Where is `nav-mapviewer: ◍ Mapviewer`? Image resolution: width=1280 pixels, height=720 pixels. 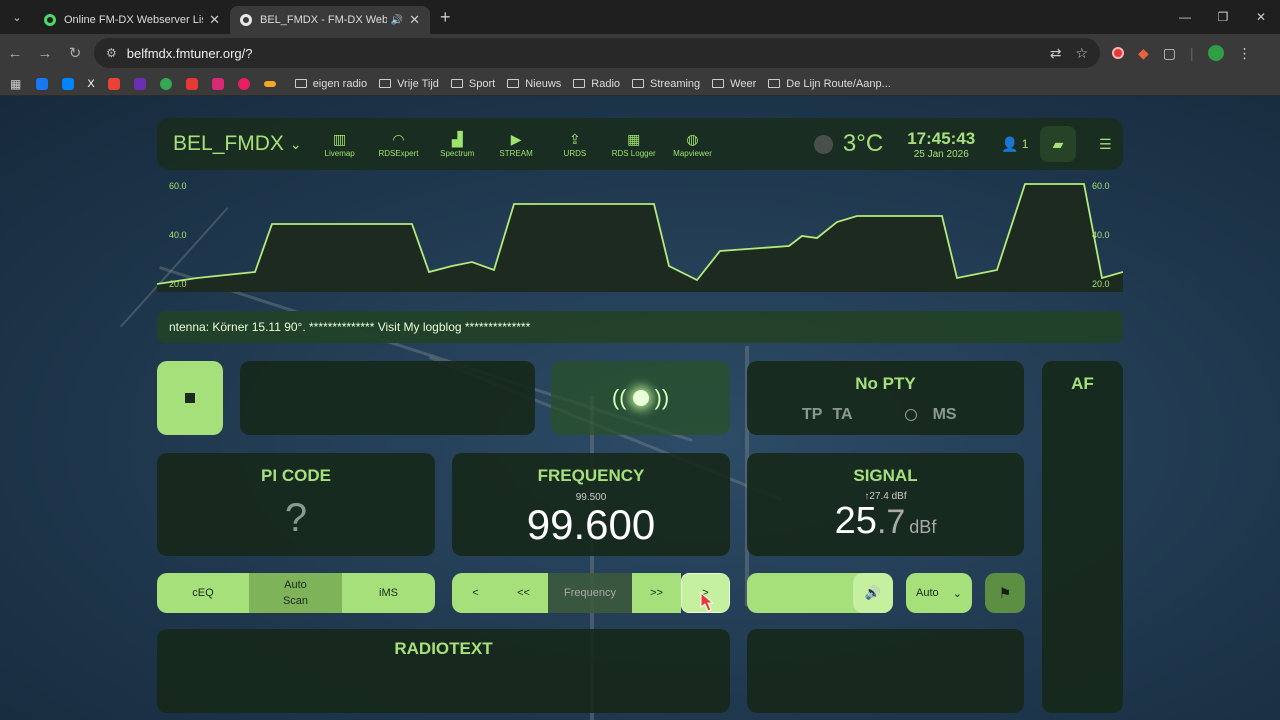
nav-mapviewer: ◍ Mapviewer is located at coordinates (692, 144).